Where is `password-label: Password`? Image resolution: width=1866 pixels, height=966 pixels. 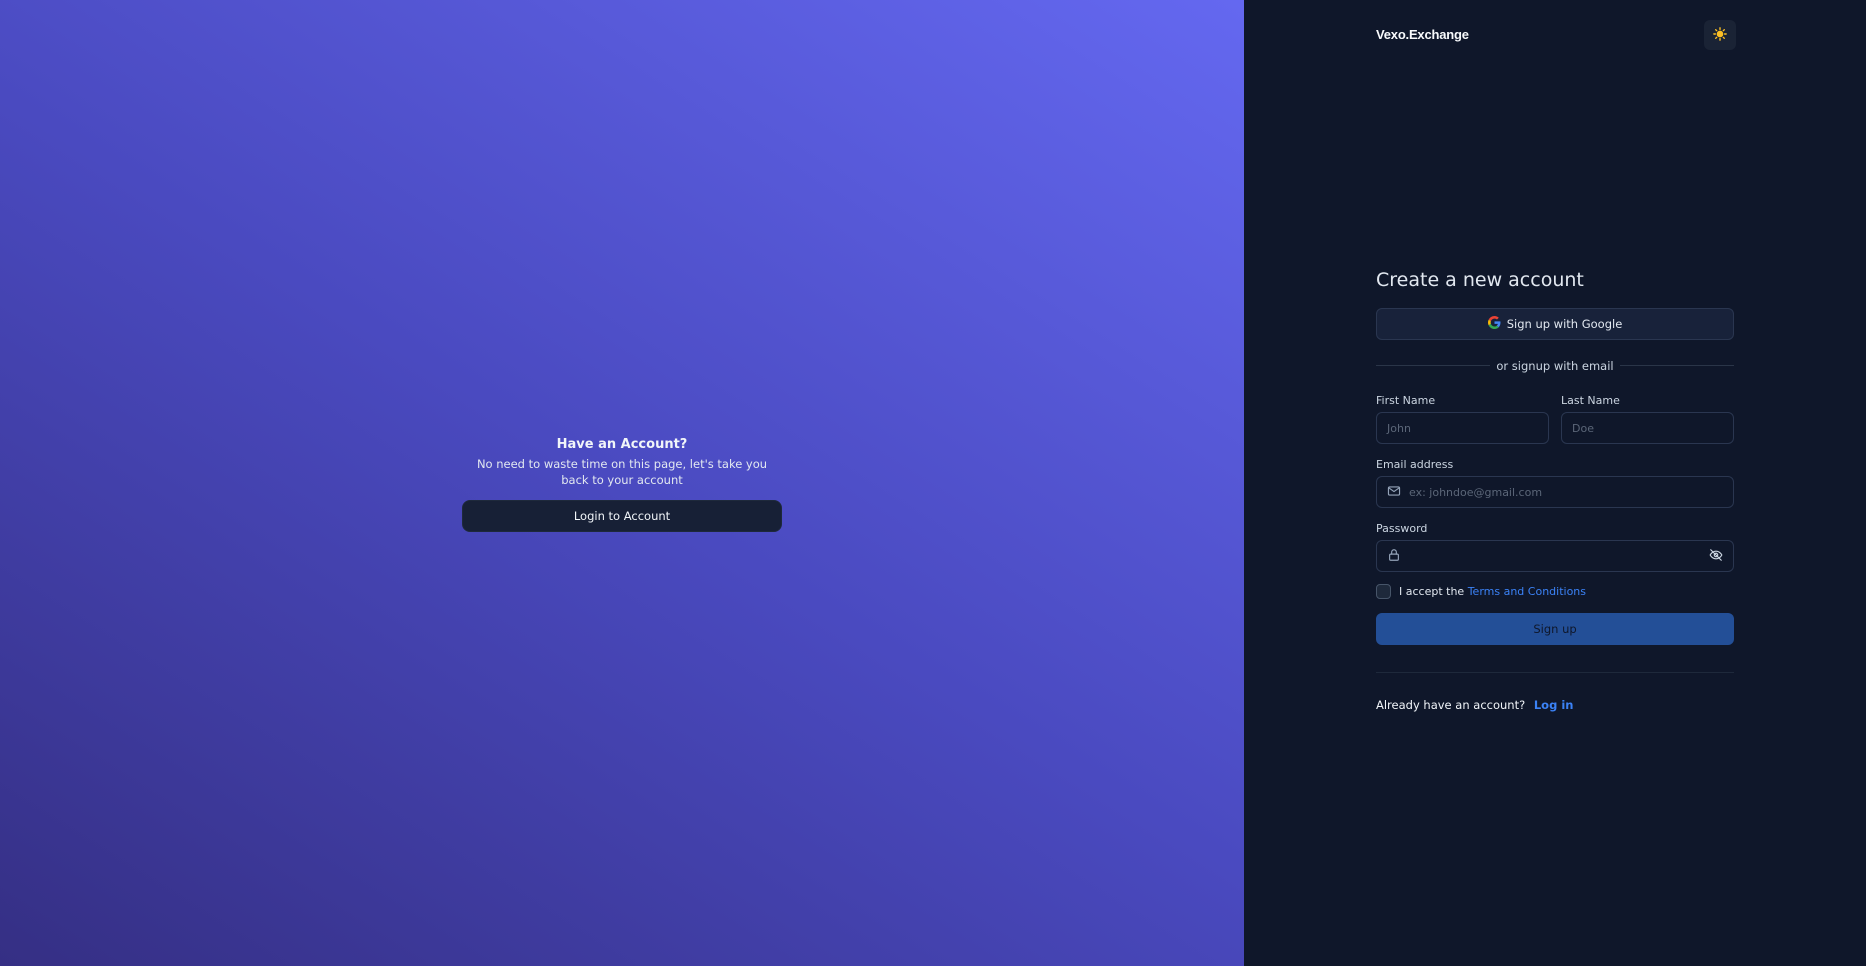 password-label: Password is located at coordinates (1402, 528).